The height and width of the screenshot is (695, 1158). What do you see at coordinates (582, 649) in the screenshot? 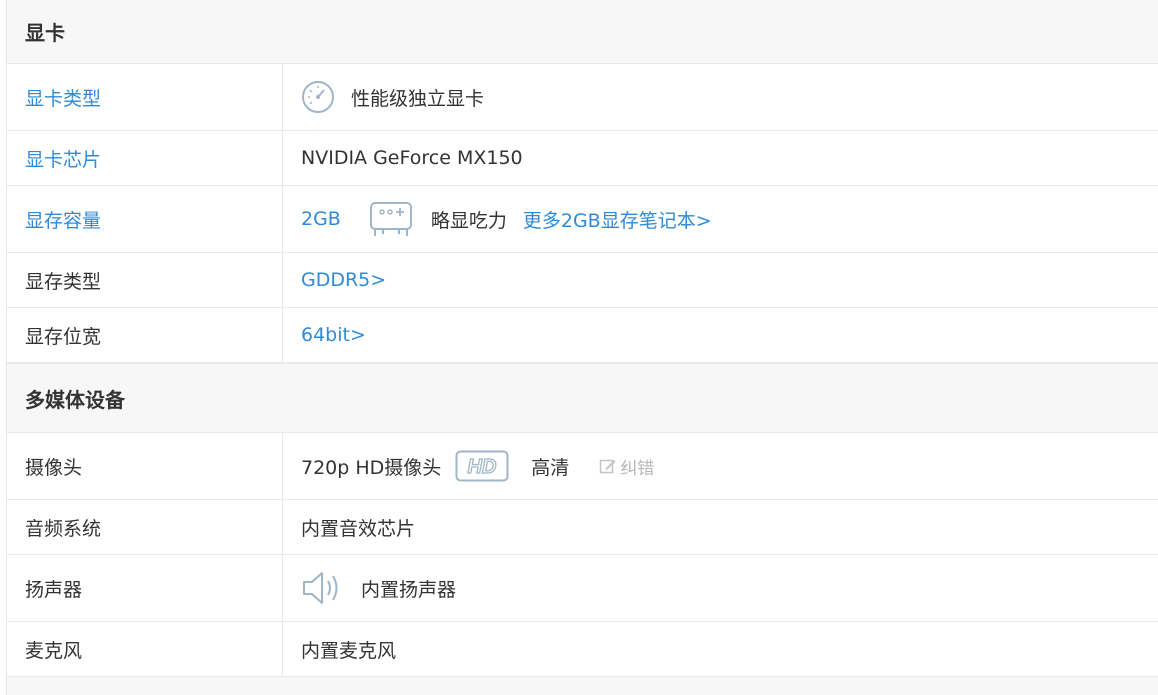
I see `microphone-row: 麦克风 内置麦克风` at bounding box center [582, 649].